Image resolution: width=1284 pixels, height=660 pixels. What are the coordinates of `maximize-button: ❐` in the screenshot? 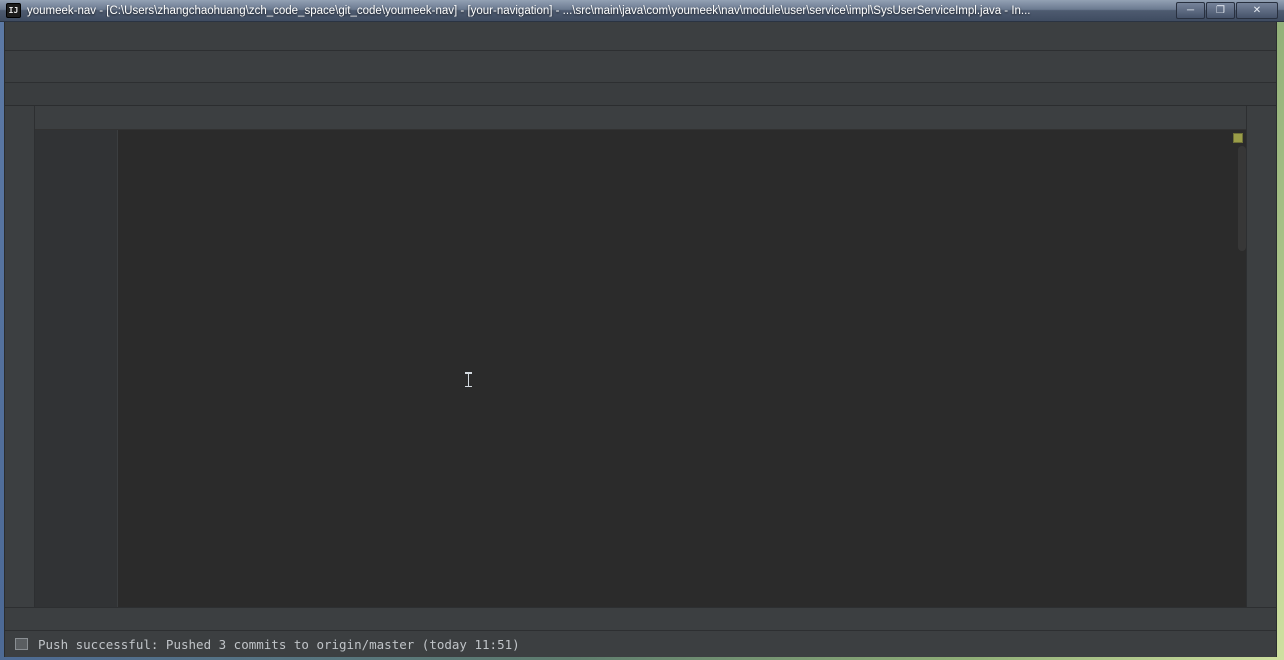 It's located at (1220, 10).